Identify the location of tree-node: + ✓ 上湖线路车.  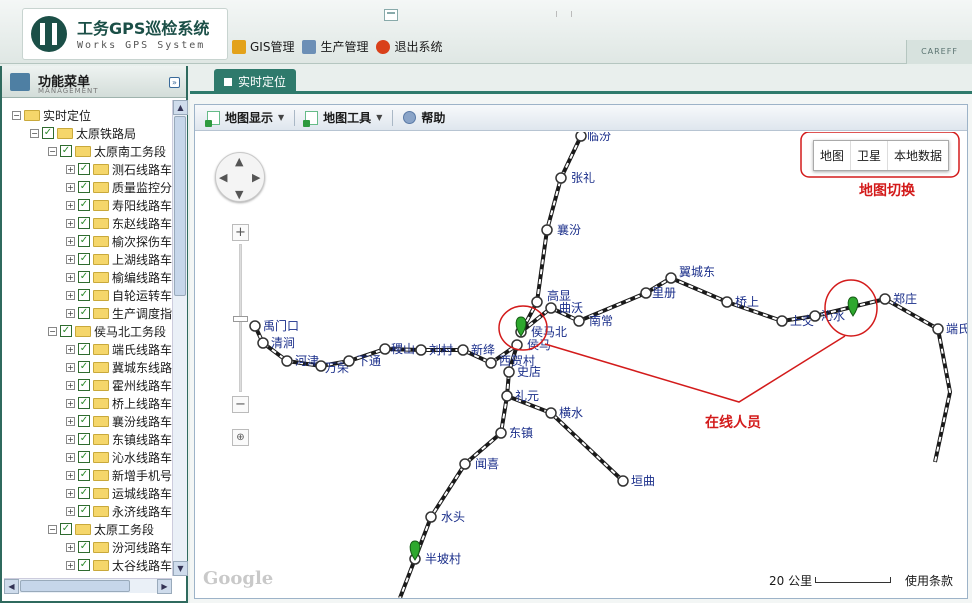
(119, 259).